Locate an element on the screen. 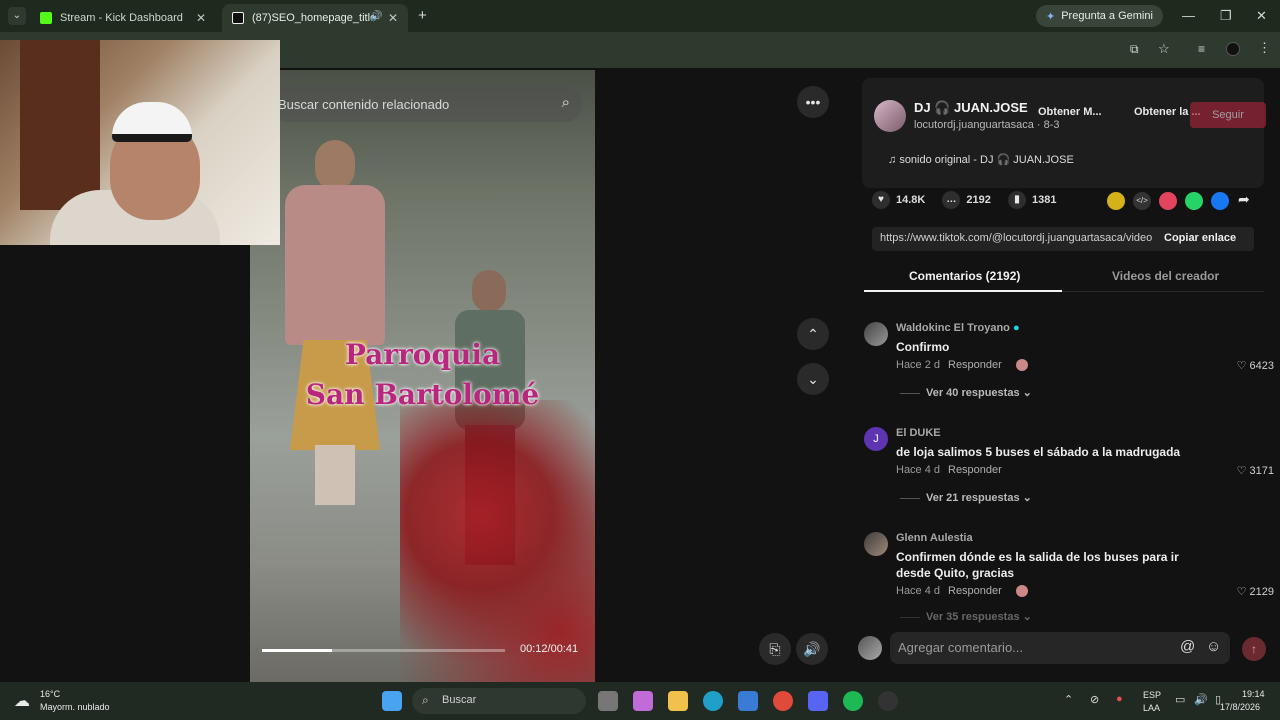 The height and width of the screenshot is (720, 1280). weather-icon: ☁ is located at coordinates (22, 701).